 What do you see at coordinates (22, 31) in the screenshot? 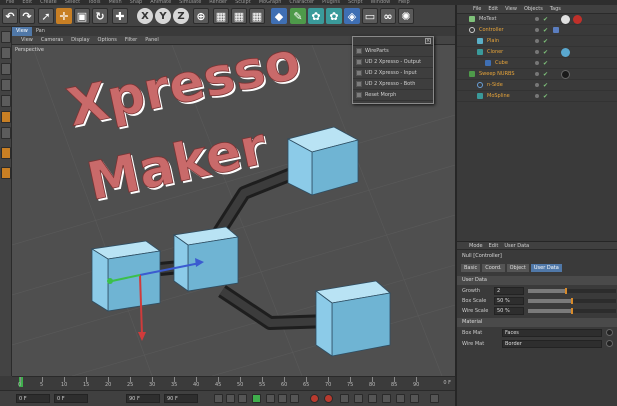
I see `tab-view: View` at bounding box center [22, 31].